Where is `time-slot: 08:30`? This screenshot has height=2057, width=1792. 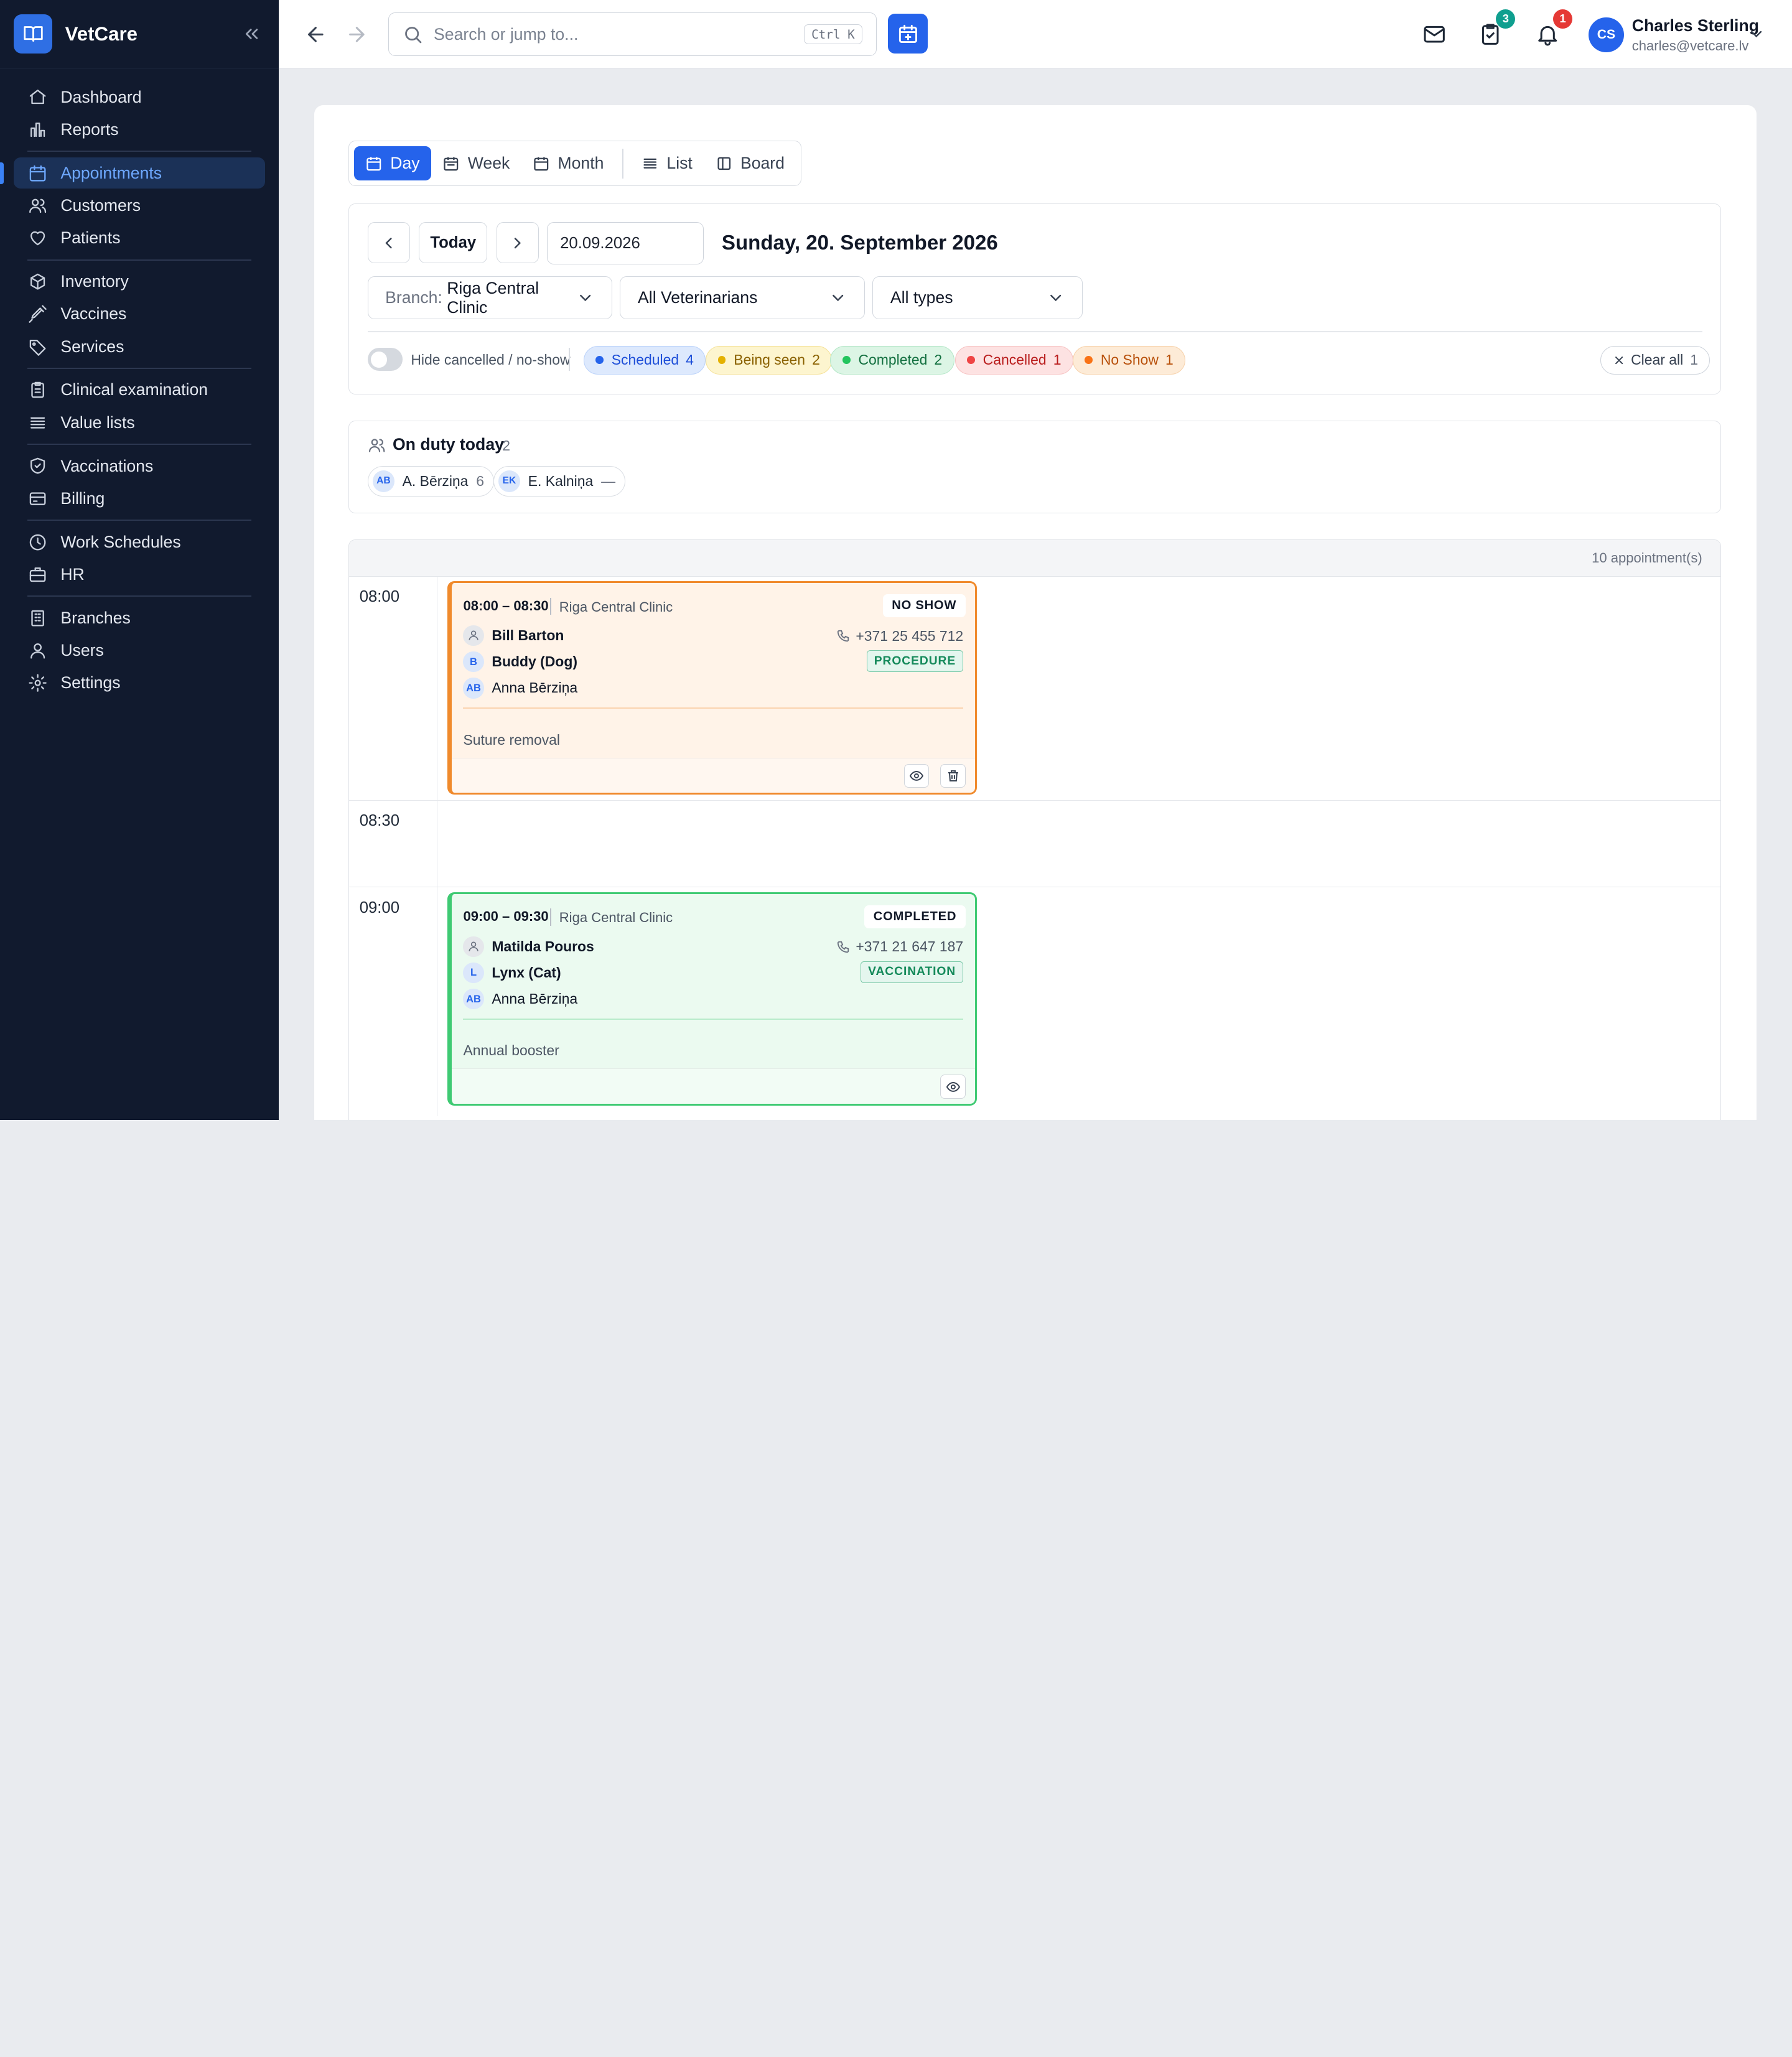
time-slot: 08:30 is located at coordinates (1035, 844).